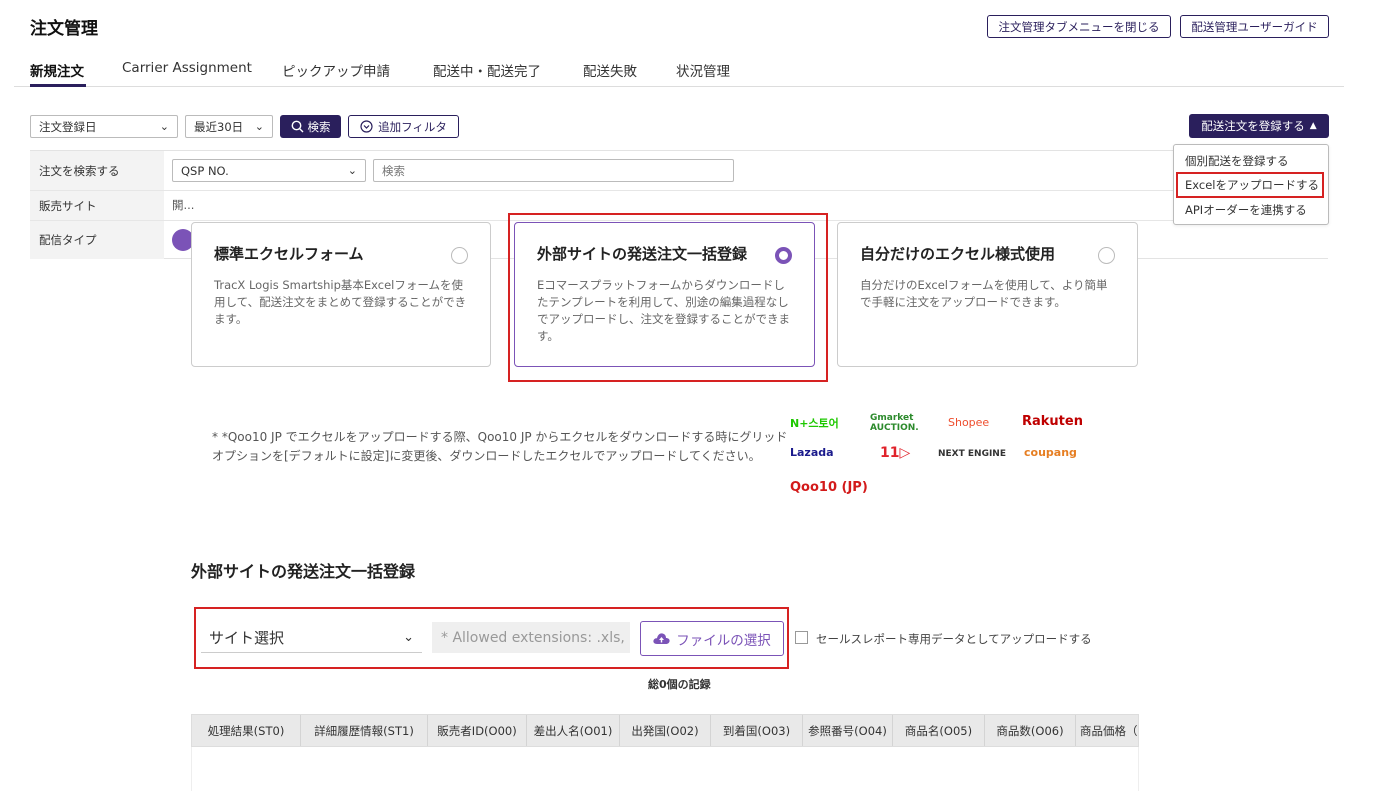  I want to click on tab-in-delivery: 配送中・配送完了, so click(487, 70).